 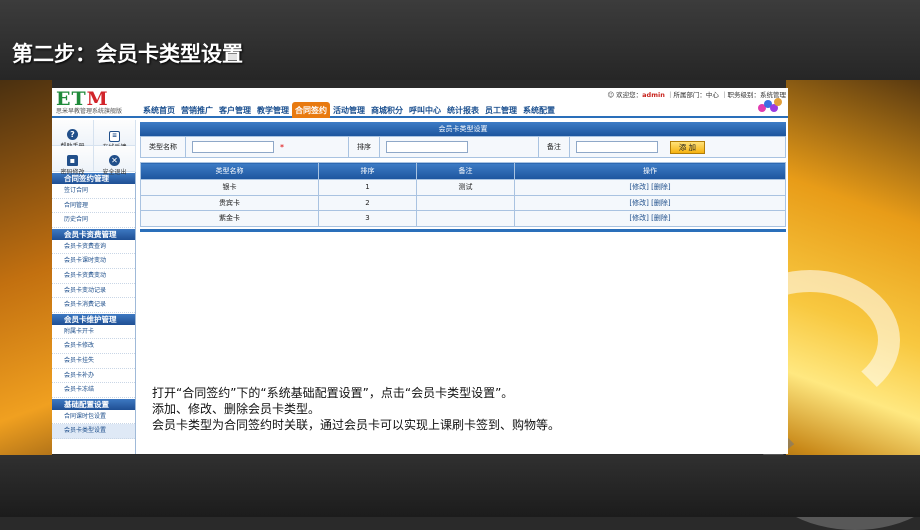 What do you see at coordinates (425, 110) in the screenshot?
I see `nav-item-7: 呼叫中心` at bounding box center [425, 110].